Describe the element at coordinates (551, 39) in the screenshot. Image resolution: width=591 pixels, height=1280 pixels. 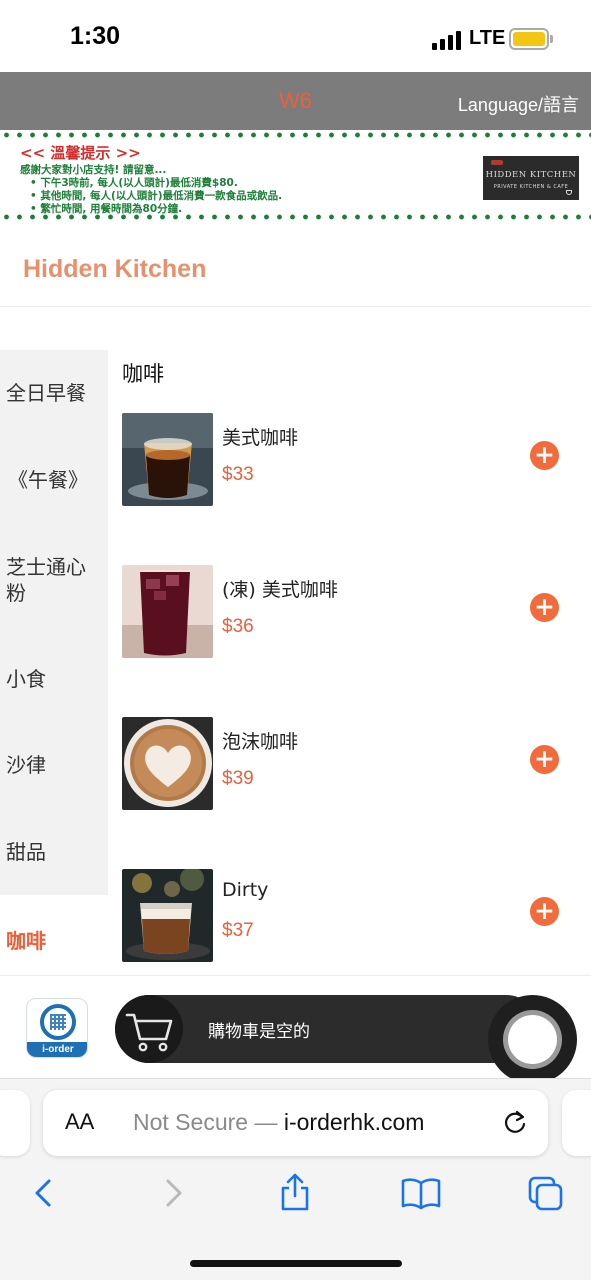
I see `battery-tip` at that location.